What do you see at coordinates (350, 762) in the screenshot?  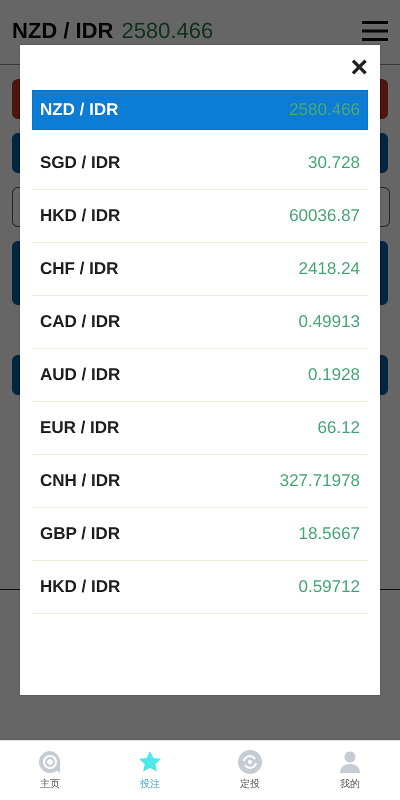 I see `user-icon` at bounding box center [350, 762].